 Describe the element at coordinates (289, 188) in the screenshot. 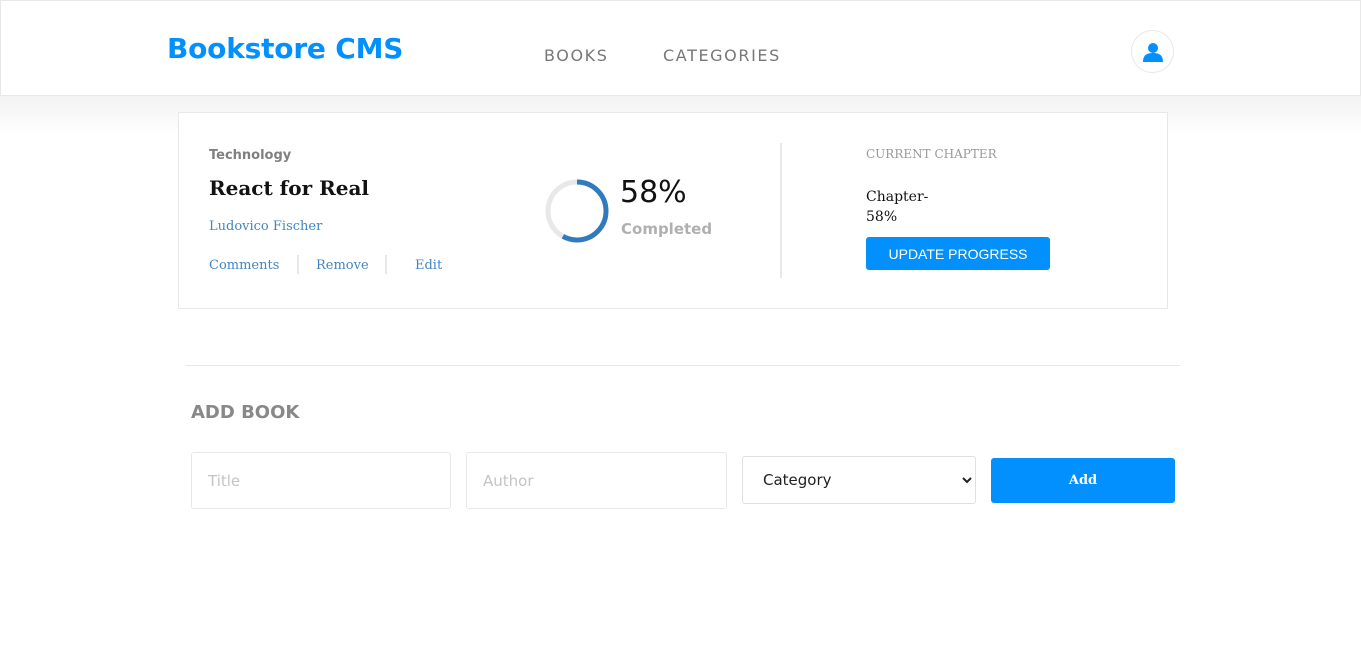

I see `book-title: React for Real` at that location.